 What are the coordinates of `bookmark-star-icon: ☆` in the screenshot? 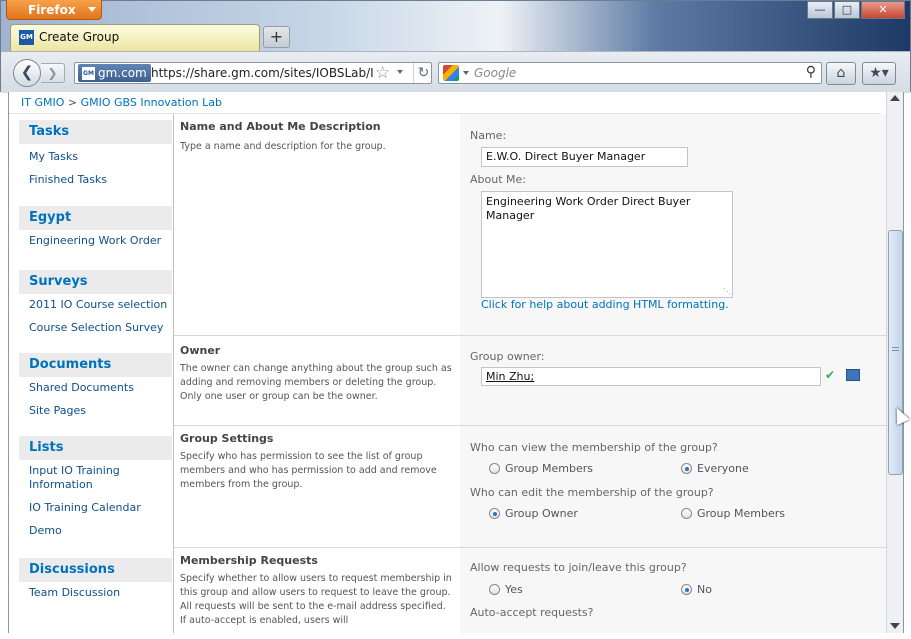 It's located at (382, 73).